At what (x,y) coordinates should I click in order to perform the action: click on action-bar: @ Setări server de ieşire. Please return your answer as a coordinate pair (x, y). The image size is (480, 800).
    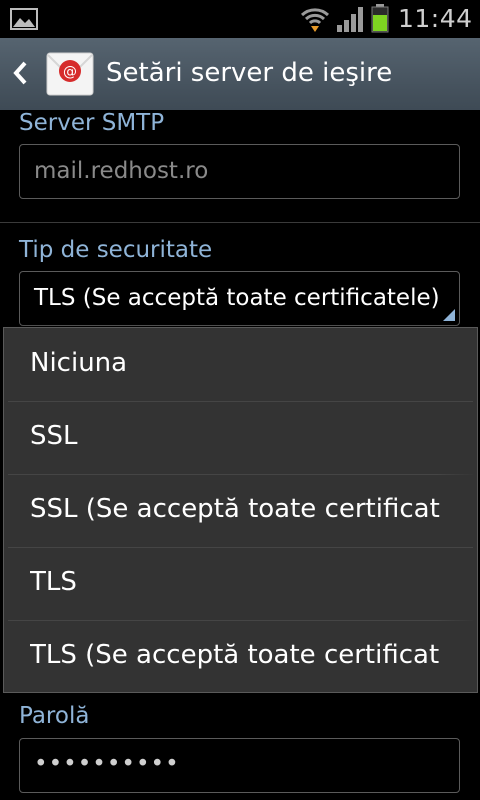
    Looking at the image, I should click on (240, 74).